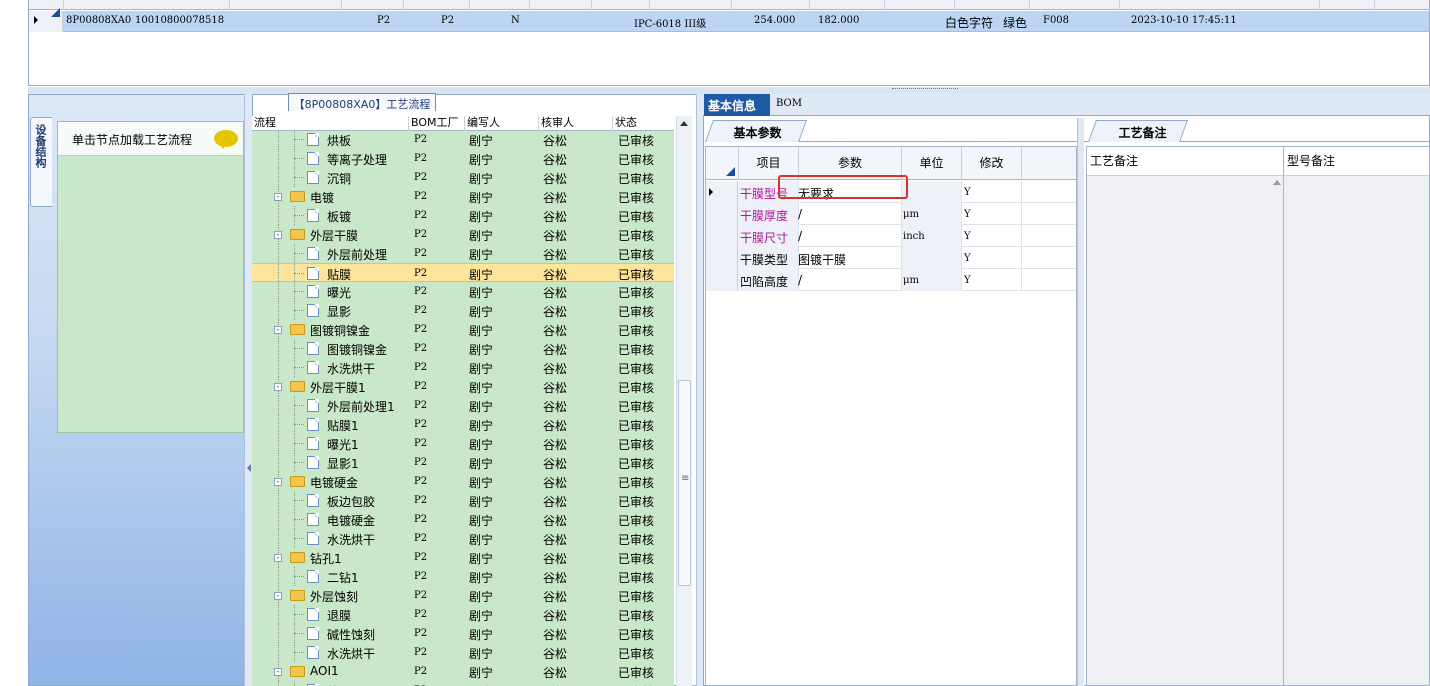 The width and height of the screenshot is (1430, 686). Describe the element at coordinates (991, 163) in the screenshot. I see `col-modified: 修改` at that location.